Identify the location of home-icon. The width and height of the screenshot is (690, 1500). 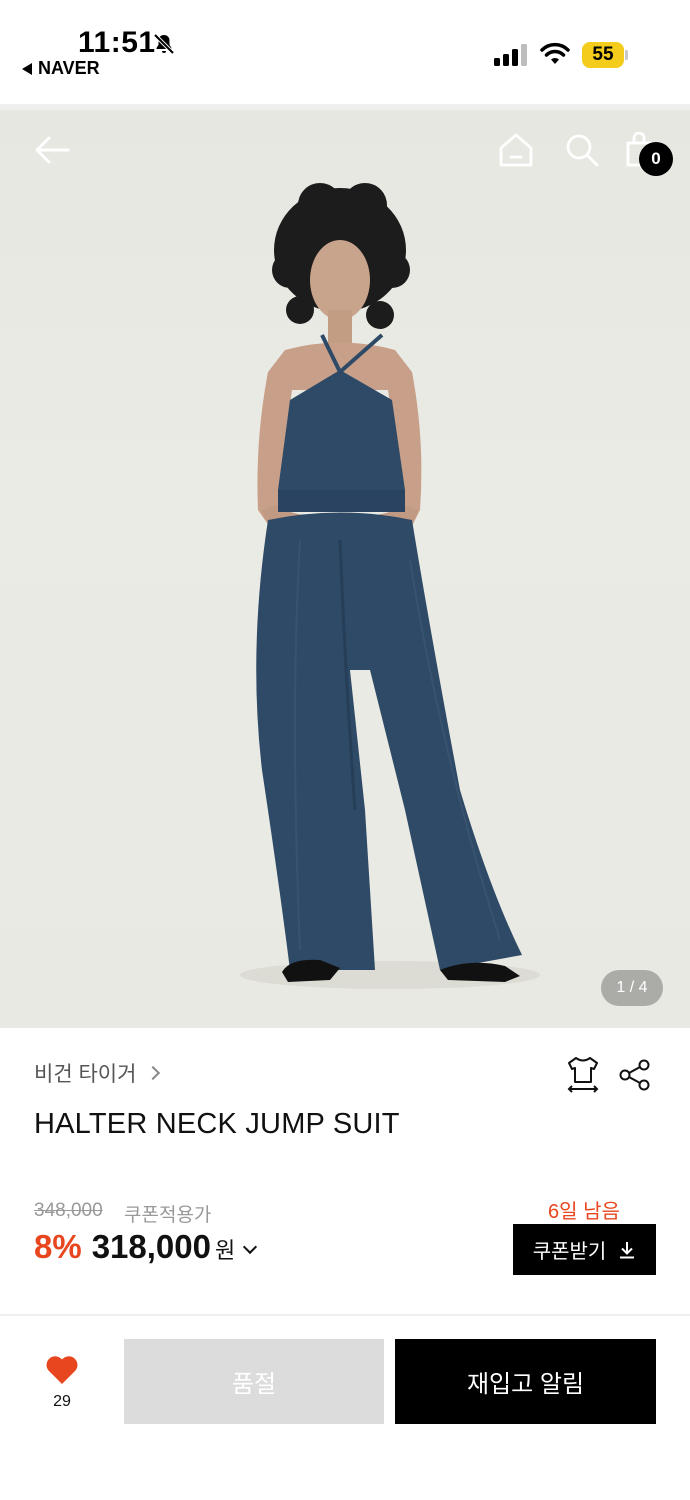
(516, 150).